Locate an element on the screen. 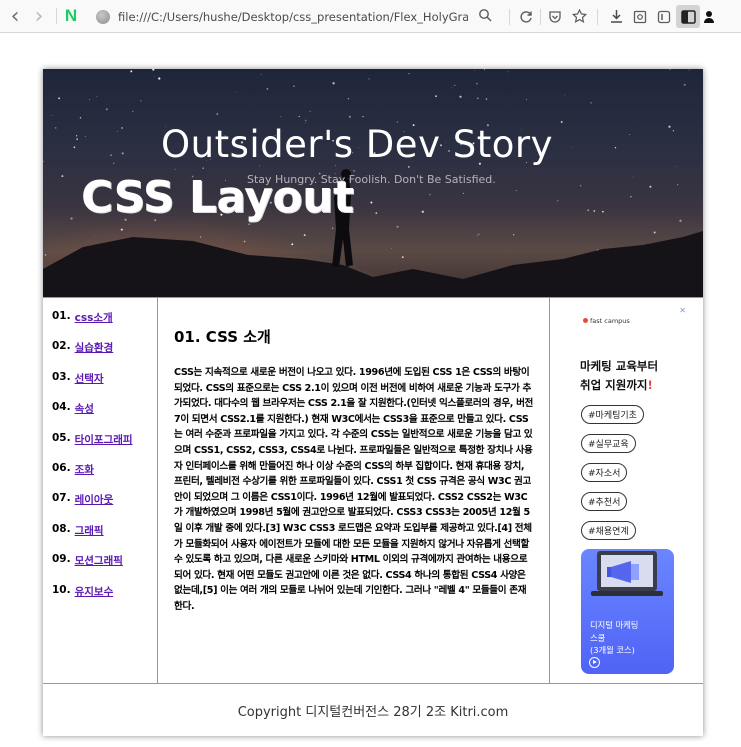 The height and width of the screenshot is (747, 741). nav-link: 조화 is located at coordinates (84, 469).